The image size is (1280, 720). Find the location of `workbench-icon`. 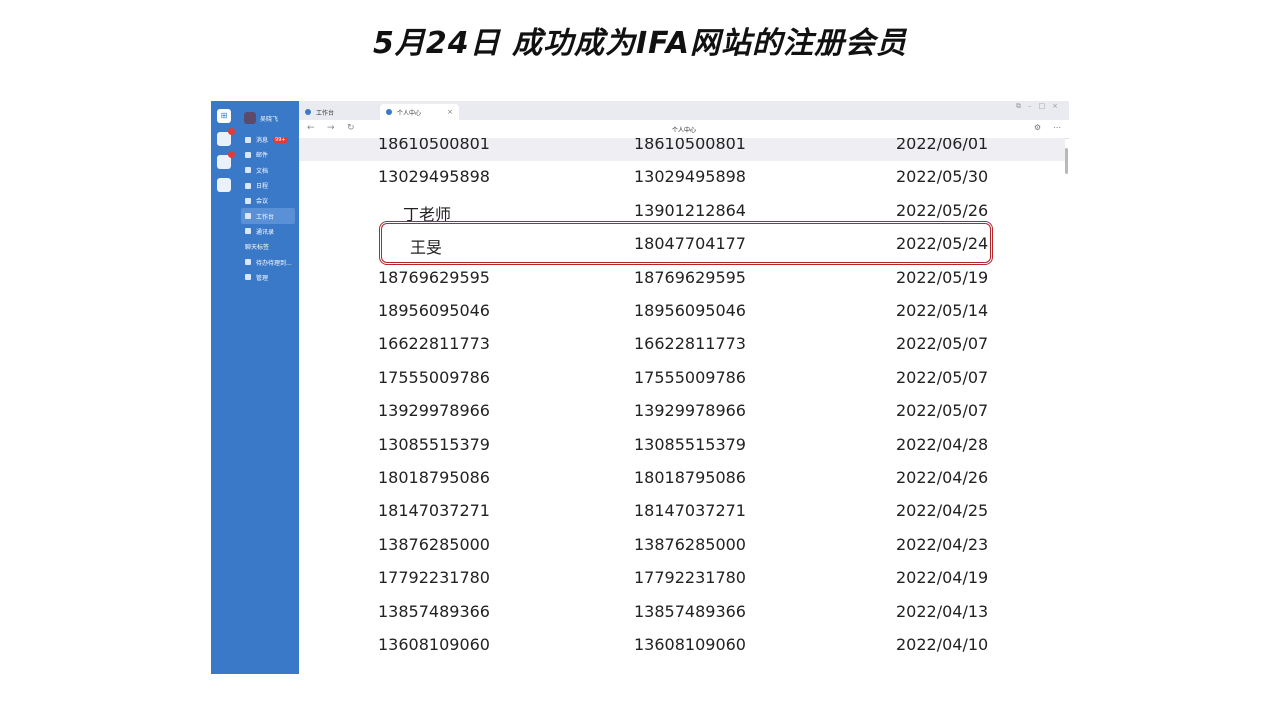

workbench-icon is located at coordinates (308, 112).